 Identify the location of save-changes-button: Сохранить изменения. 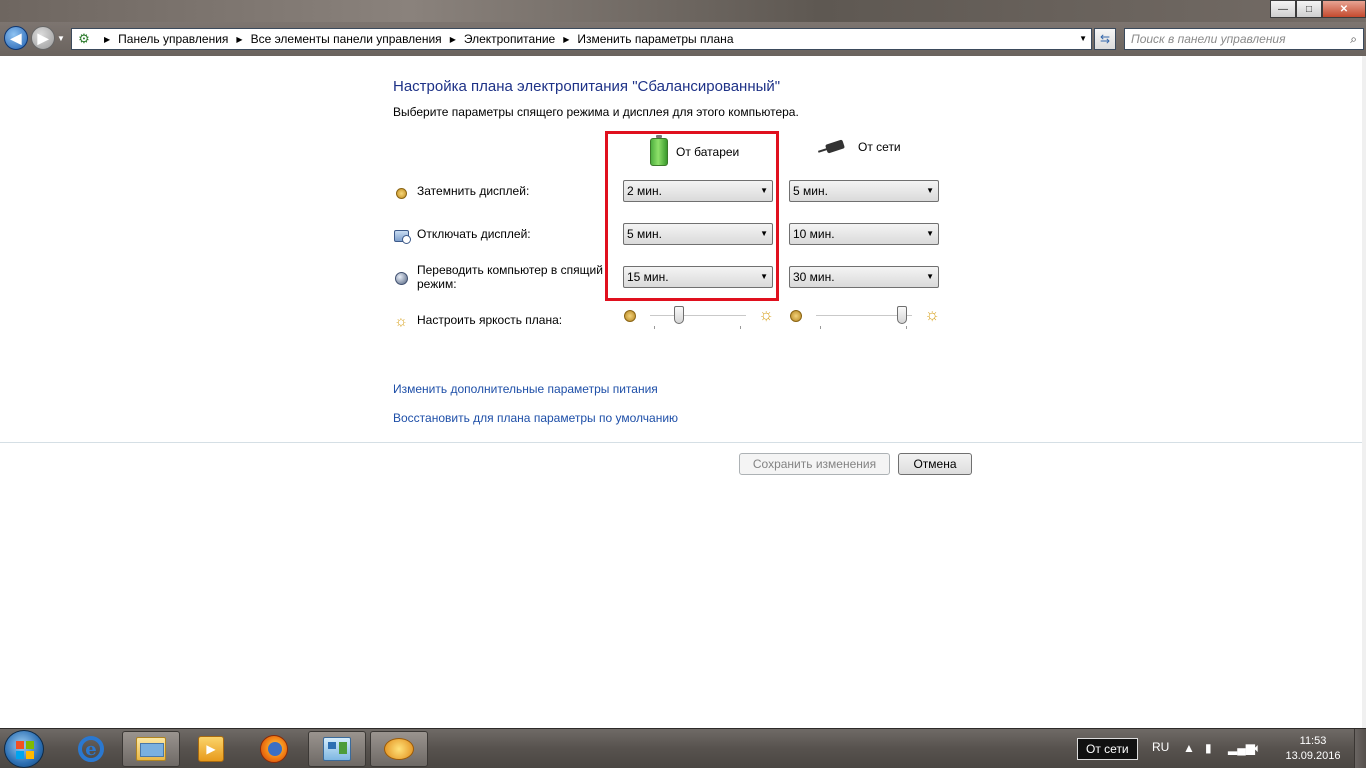
(814, 464).